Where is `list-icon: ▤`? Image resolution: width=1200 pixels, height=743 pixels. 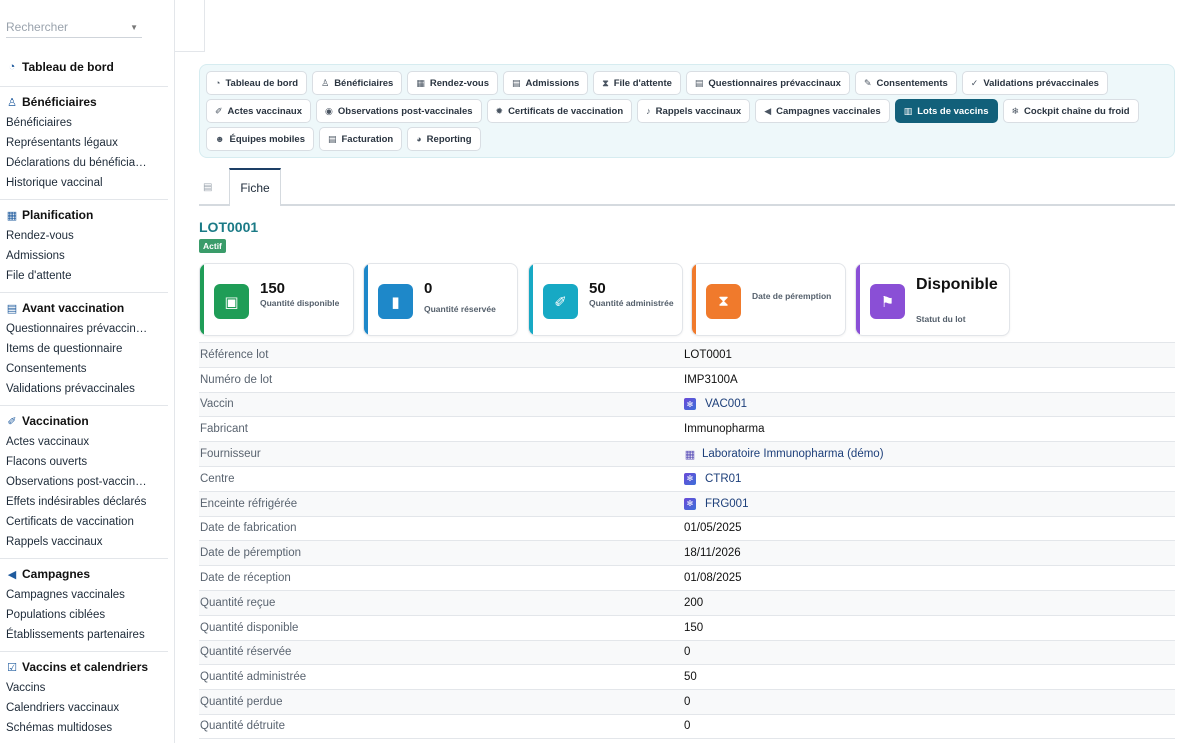
list-icon: ▤ is located at coordinates (209, 187).